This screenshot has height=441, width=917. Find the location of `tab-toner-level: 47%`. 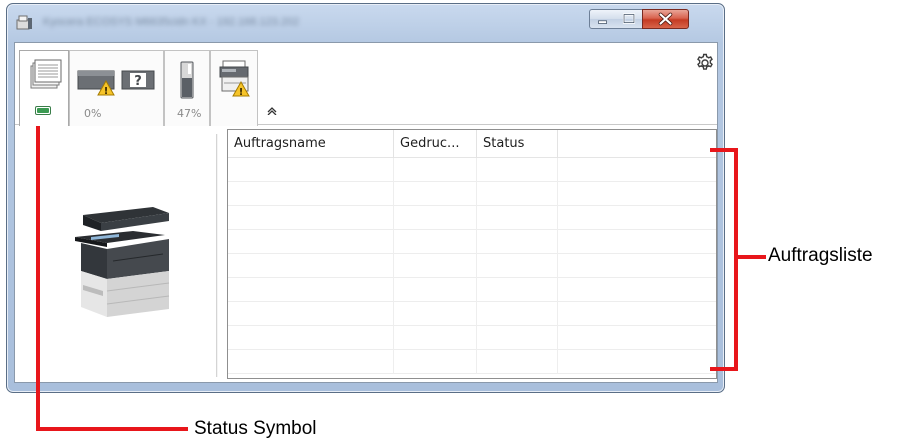

tab-toner-level: 47% is located at coordinates (187, 88).